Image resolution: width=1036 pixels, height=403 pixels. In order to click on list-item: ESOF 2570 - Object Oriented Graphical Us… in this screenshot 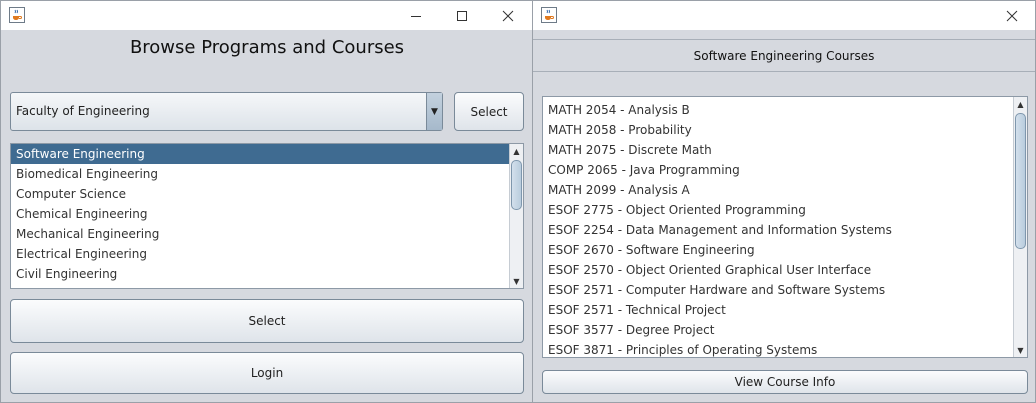, I will do `click(778, 270)`.